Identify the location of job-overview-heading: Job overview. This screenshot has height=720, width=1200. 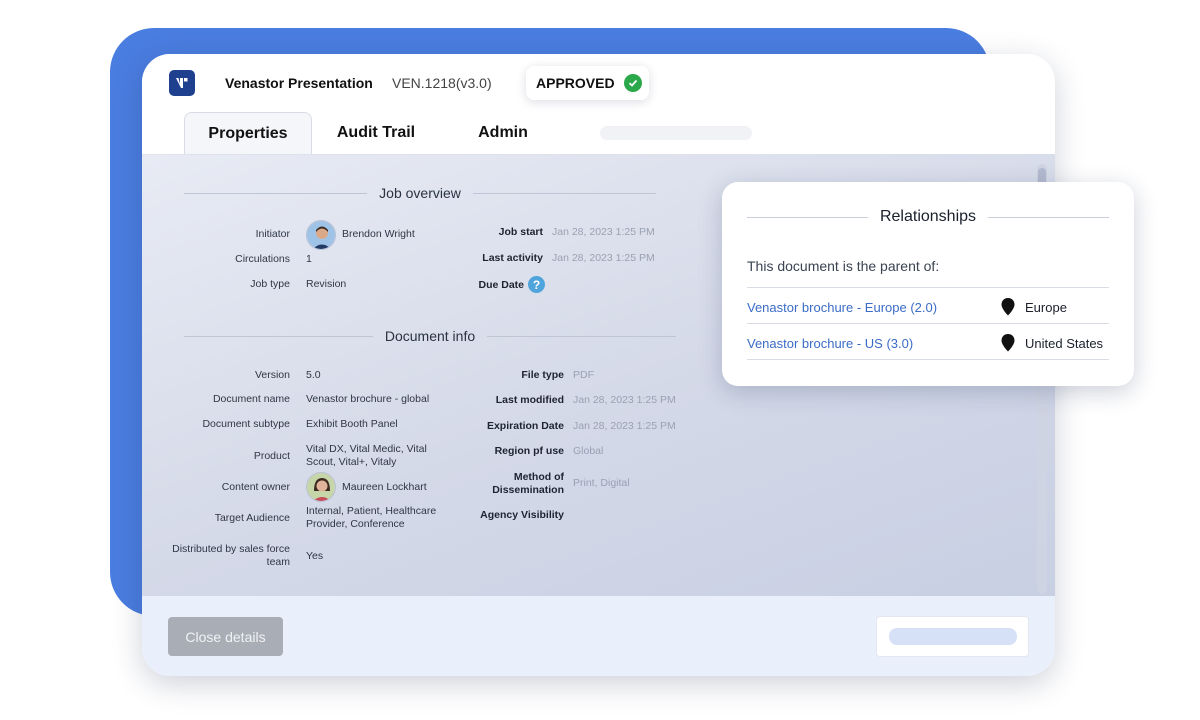
(420, 193).